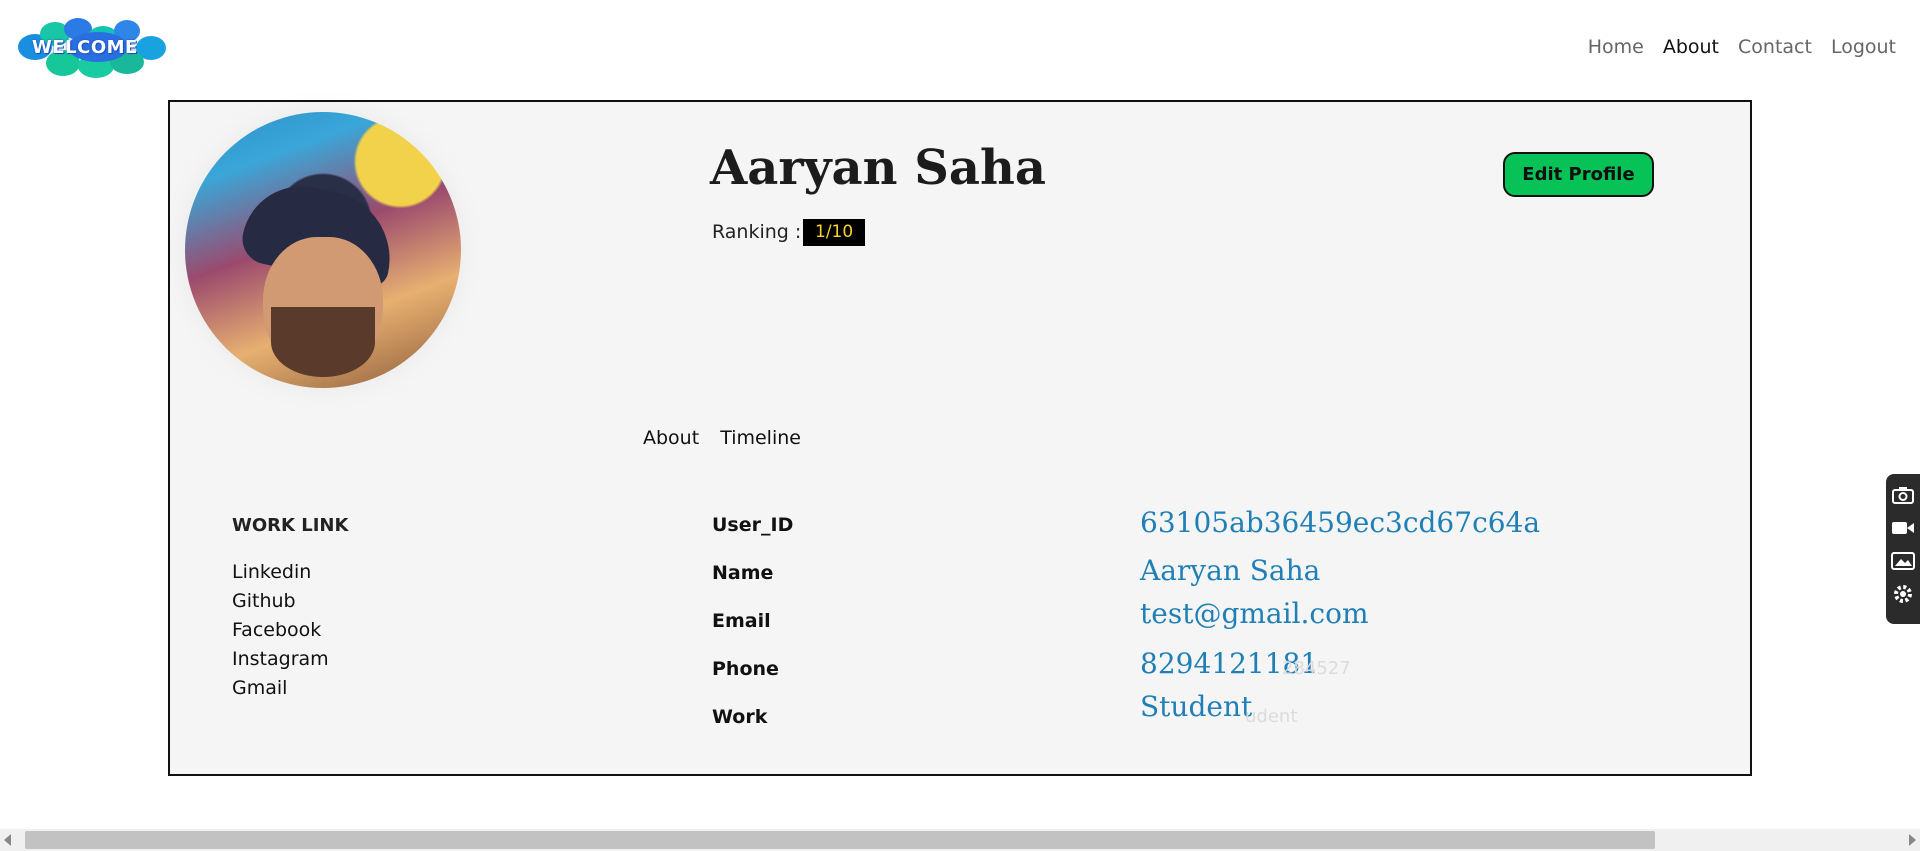 This screenshot has width=1920, height=851. I want to click on settings-icon, so click(1903, 593).